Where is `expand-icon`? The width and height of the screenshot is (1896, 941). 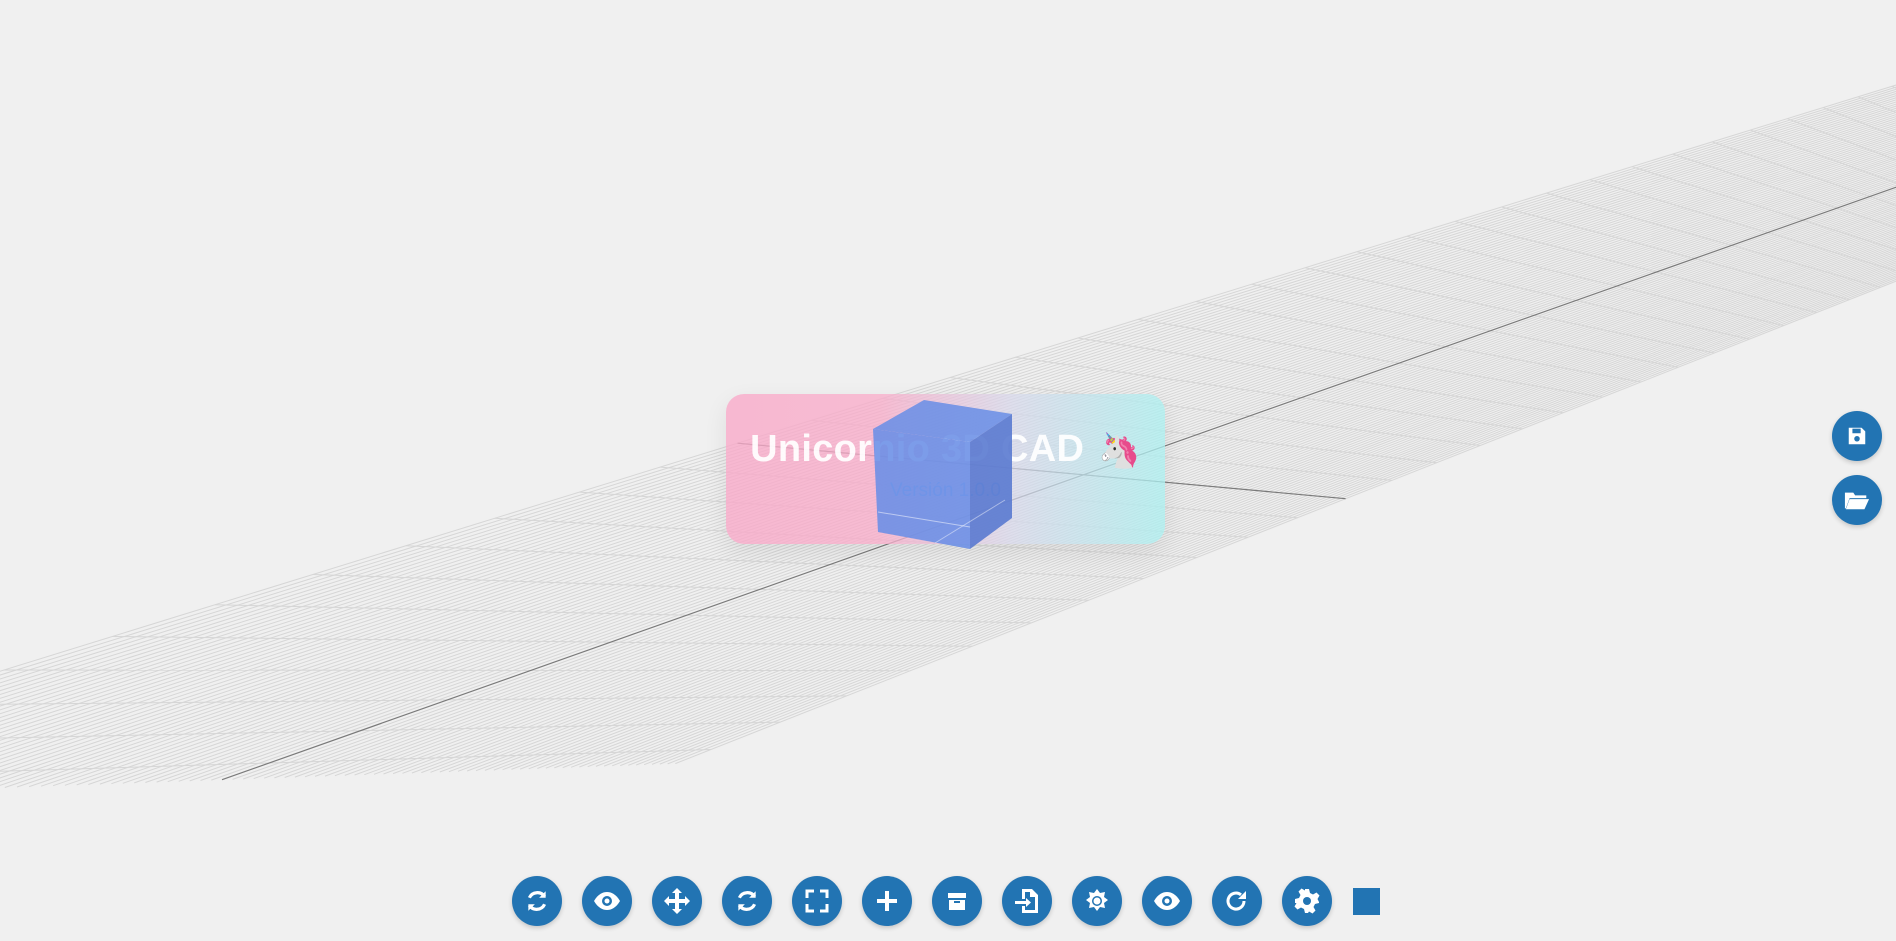
expand-icon is located at coordinates (817, 901).